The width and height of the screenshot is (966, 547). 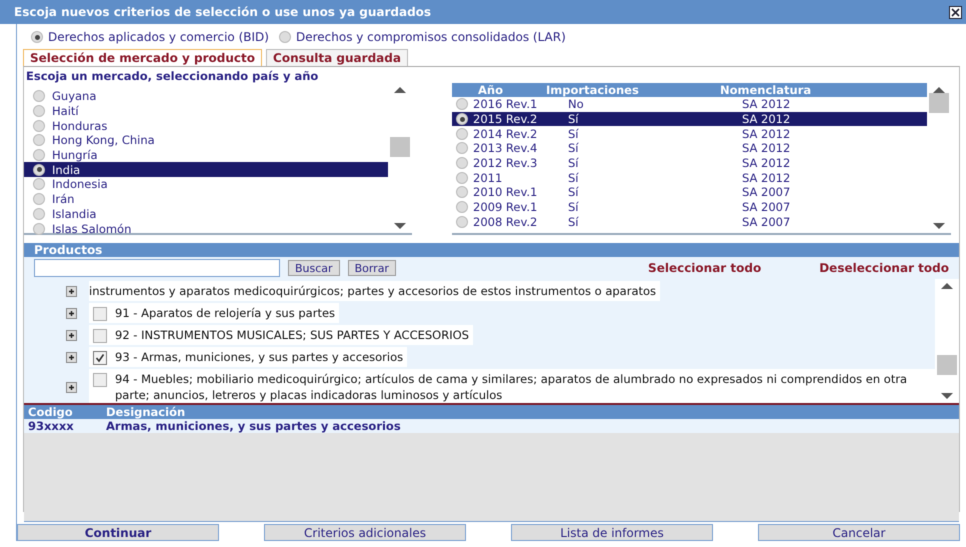 I want to click on table-cell: 2015 Rev.2, so click(x=505, y=119).